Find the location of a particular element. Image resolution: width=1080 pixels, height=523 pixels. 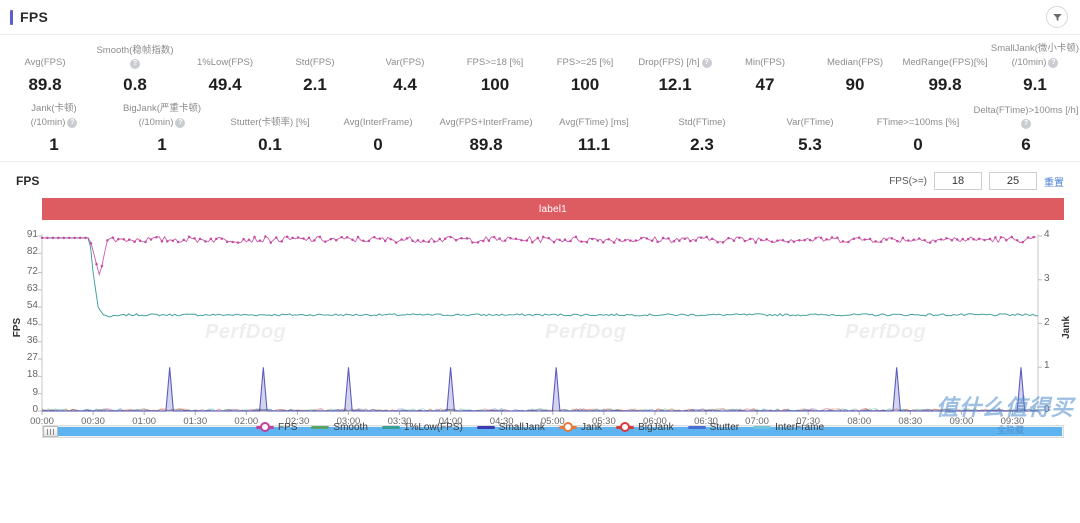

stat-avg-fps: Avg(FPS) 89.8 is located at coordinates (45, 75).